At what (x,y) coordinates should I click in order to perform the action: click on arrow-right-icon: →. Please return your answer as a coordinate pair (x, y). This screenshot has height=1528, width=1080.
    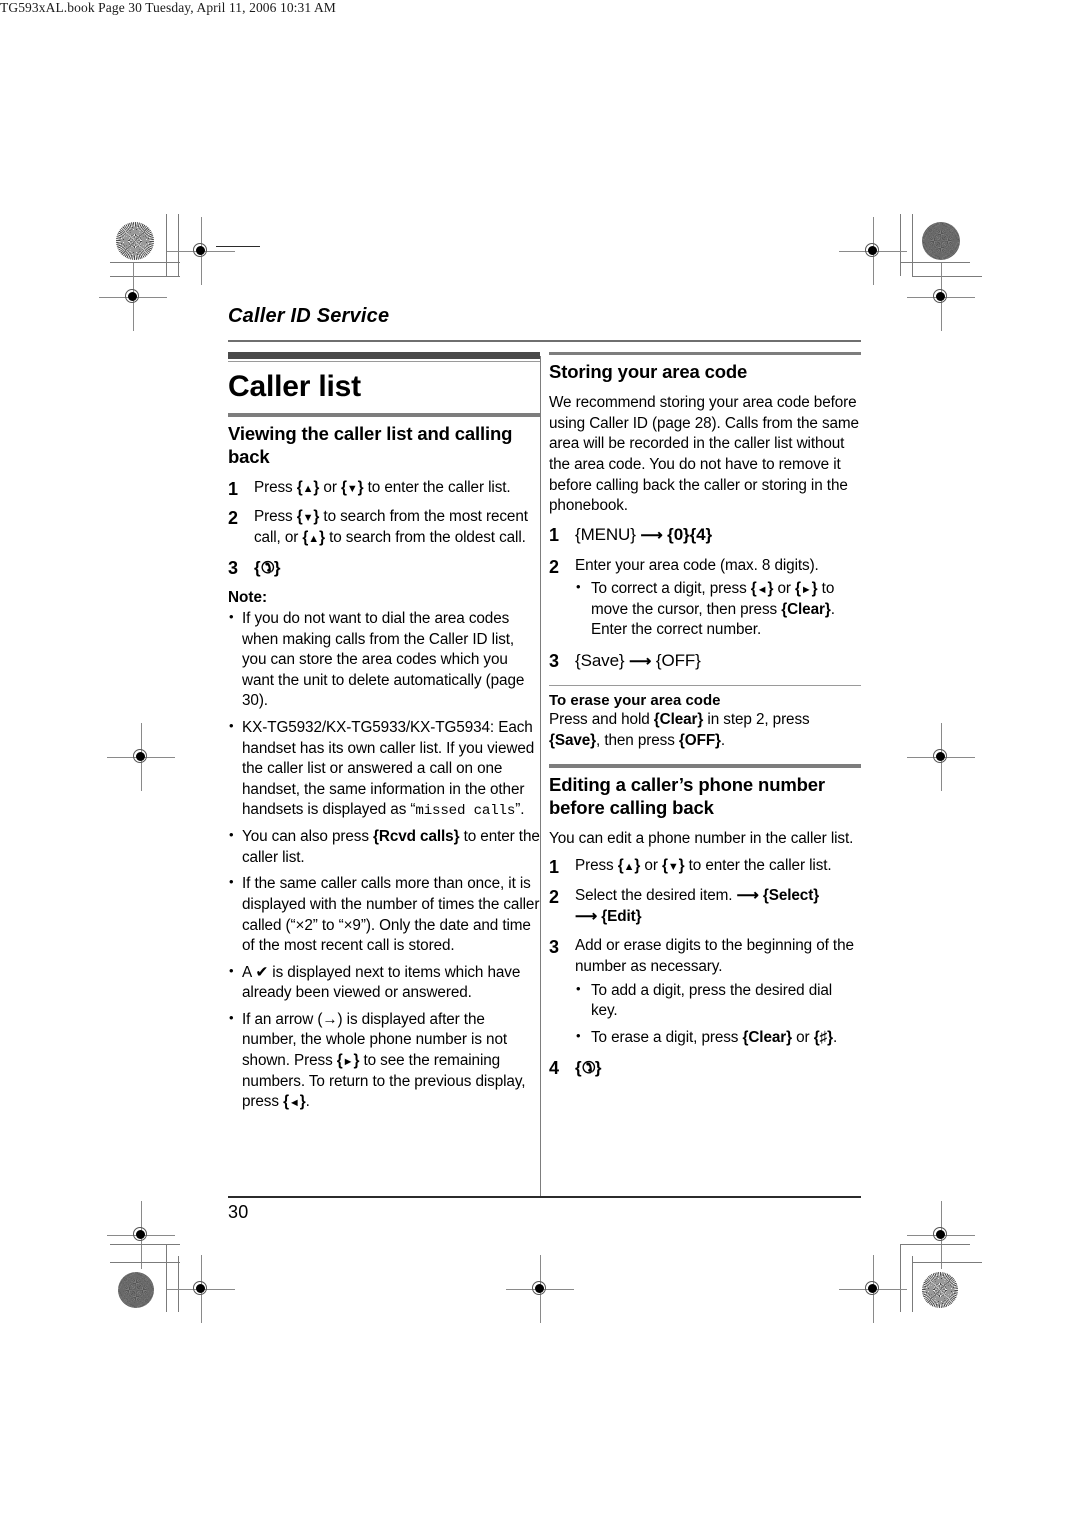
    Looking at the image, I should click on (330, 1019).